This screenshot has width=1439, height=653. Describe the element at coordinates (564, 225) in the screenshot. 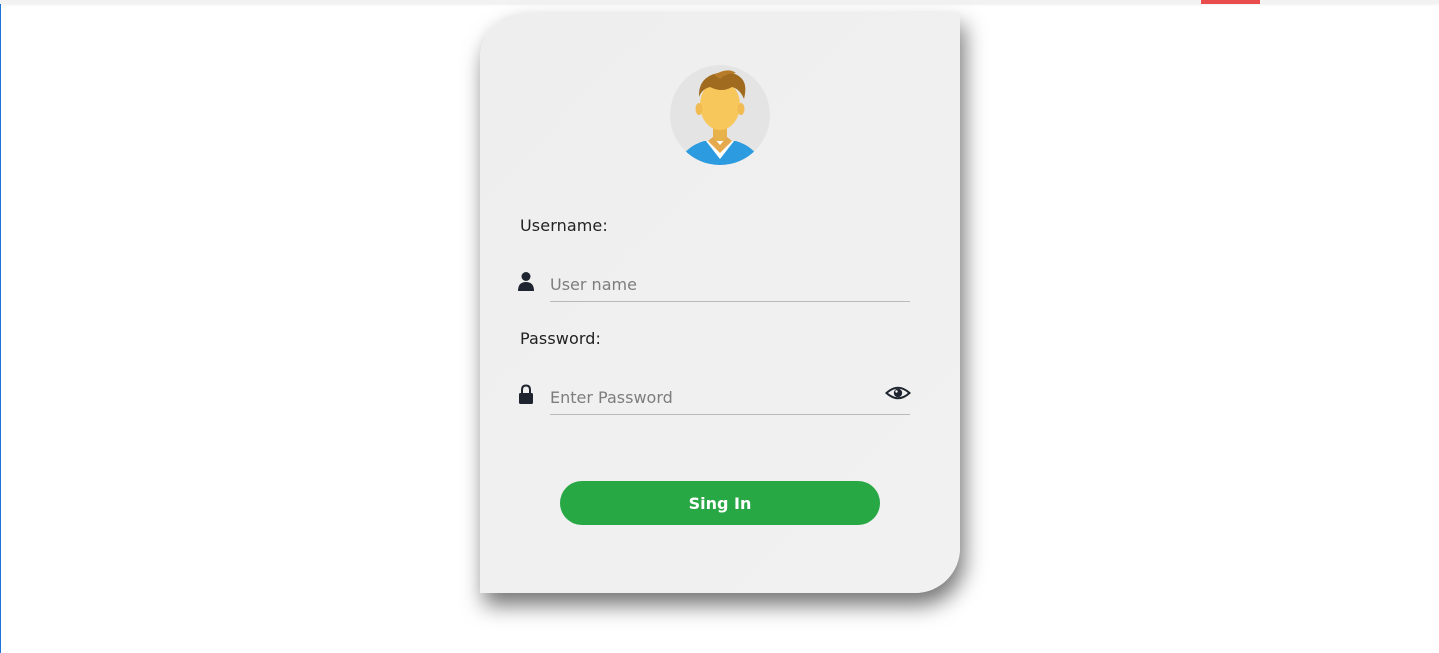

I see `username-label: Username:` at that location.